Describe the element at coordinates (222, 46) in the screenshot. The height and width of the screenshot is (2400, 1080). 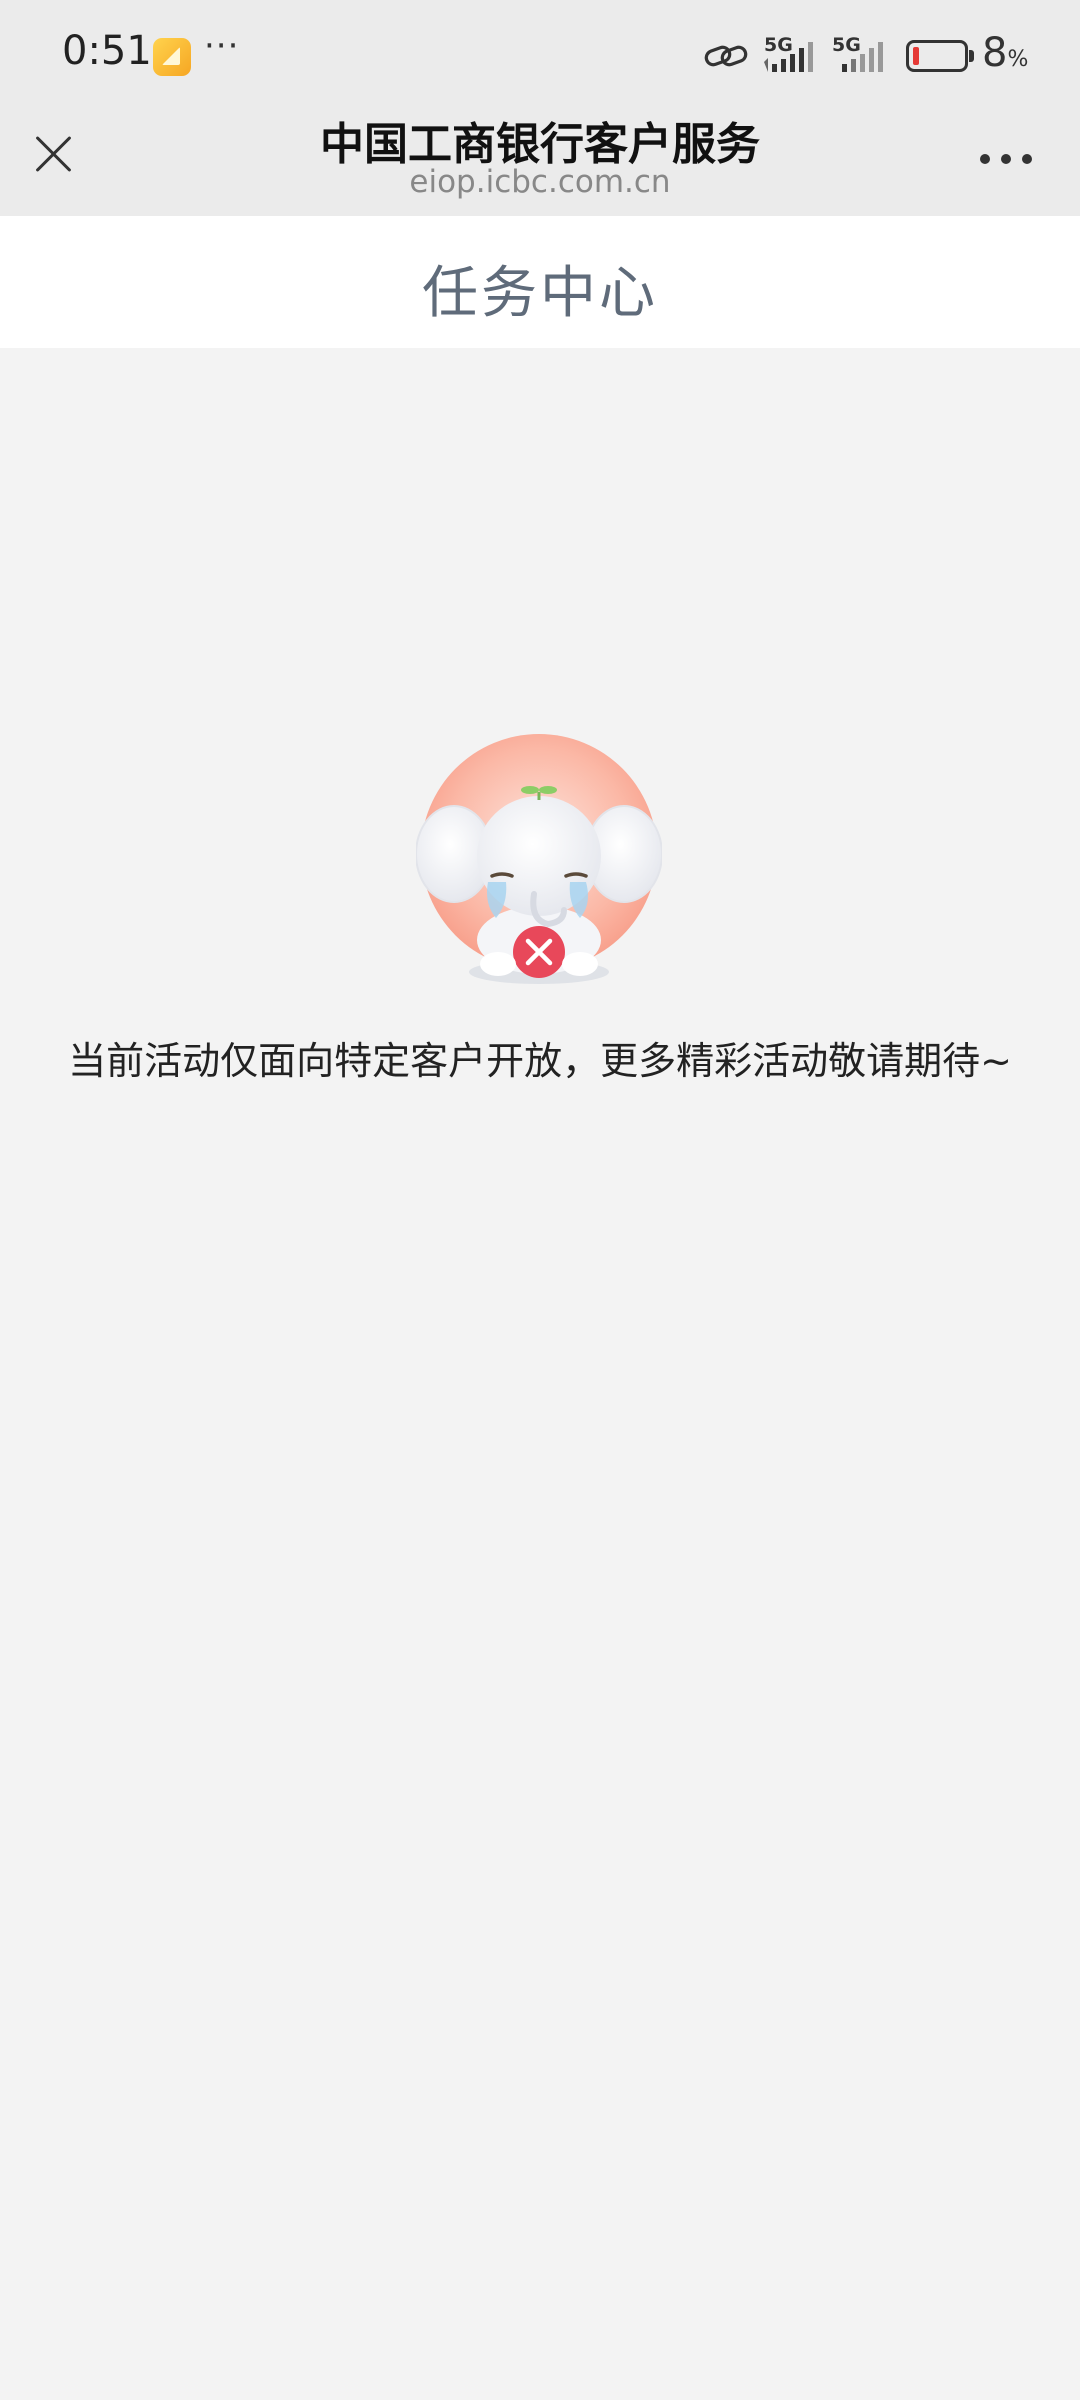
I see `more-notifications-icon: ···` at that location.